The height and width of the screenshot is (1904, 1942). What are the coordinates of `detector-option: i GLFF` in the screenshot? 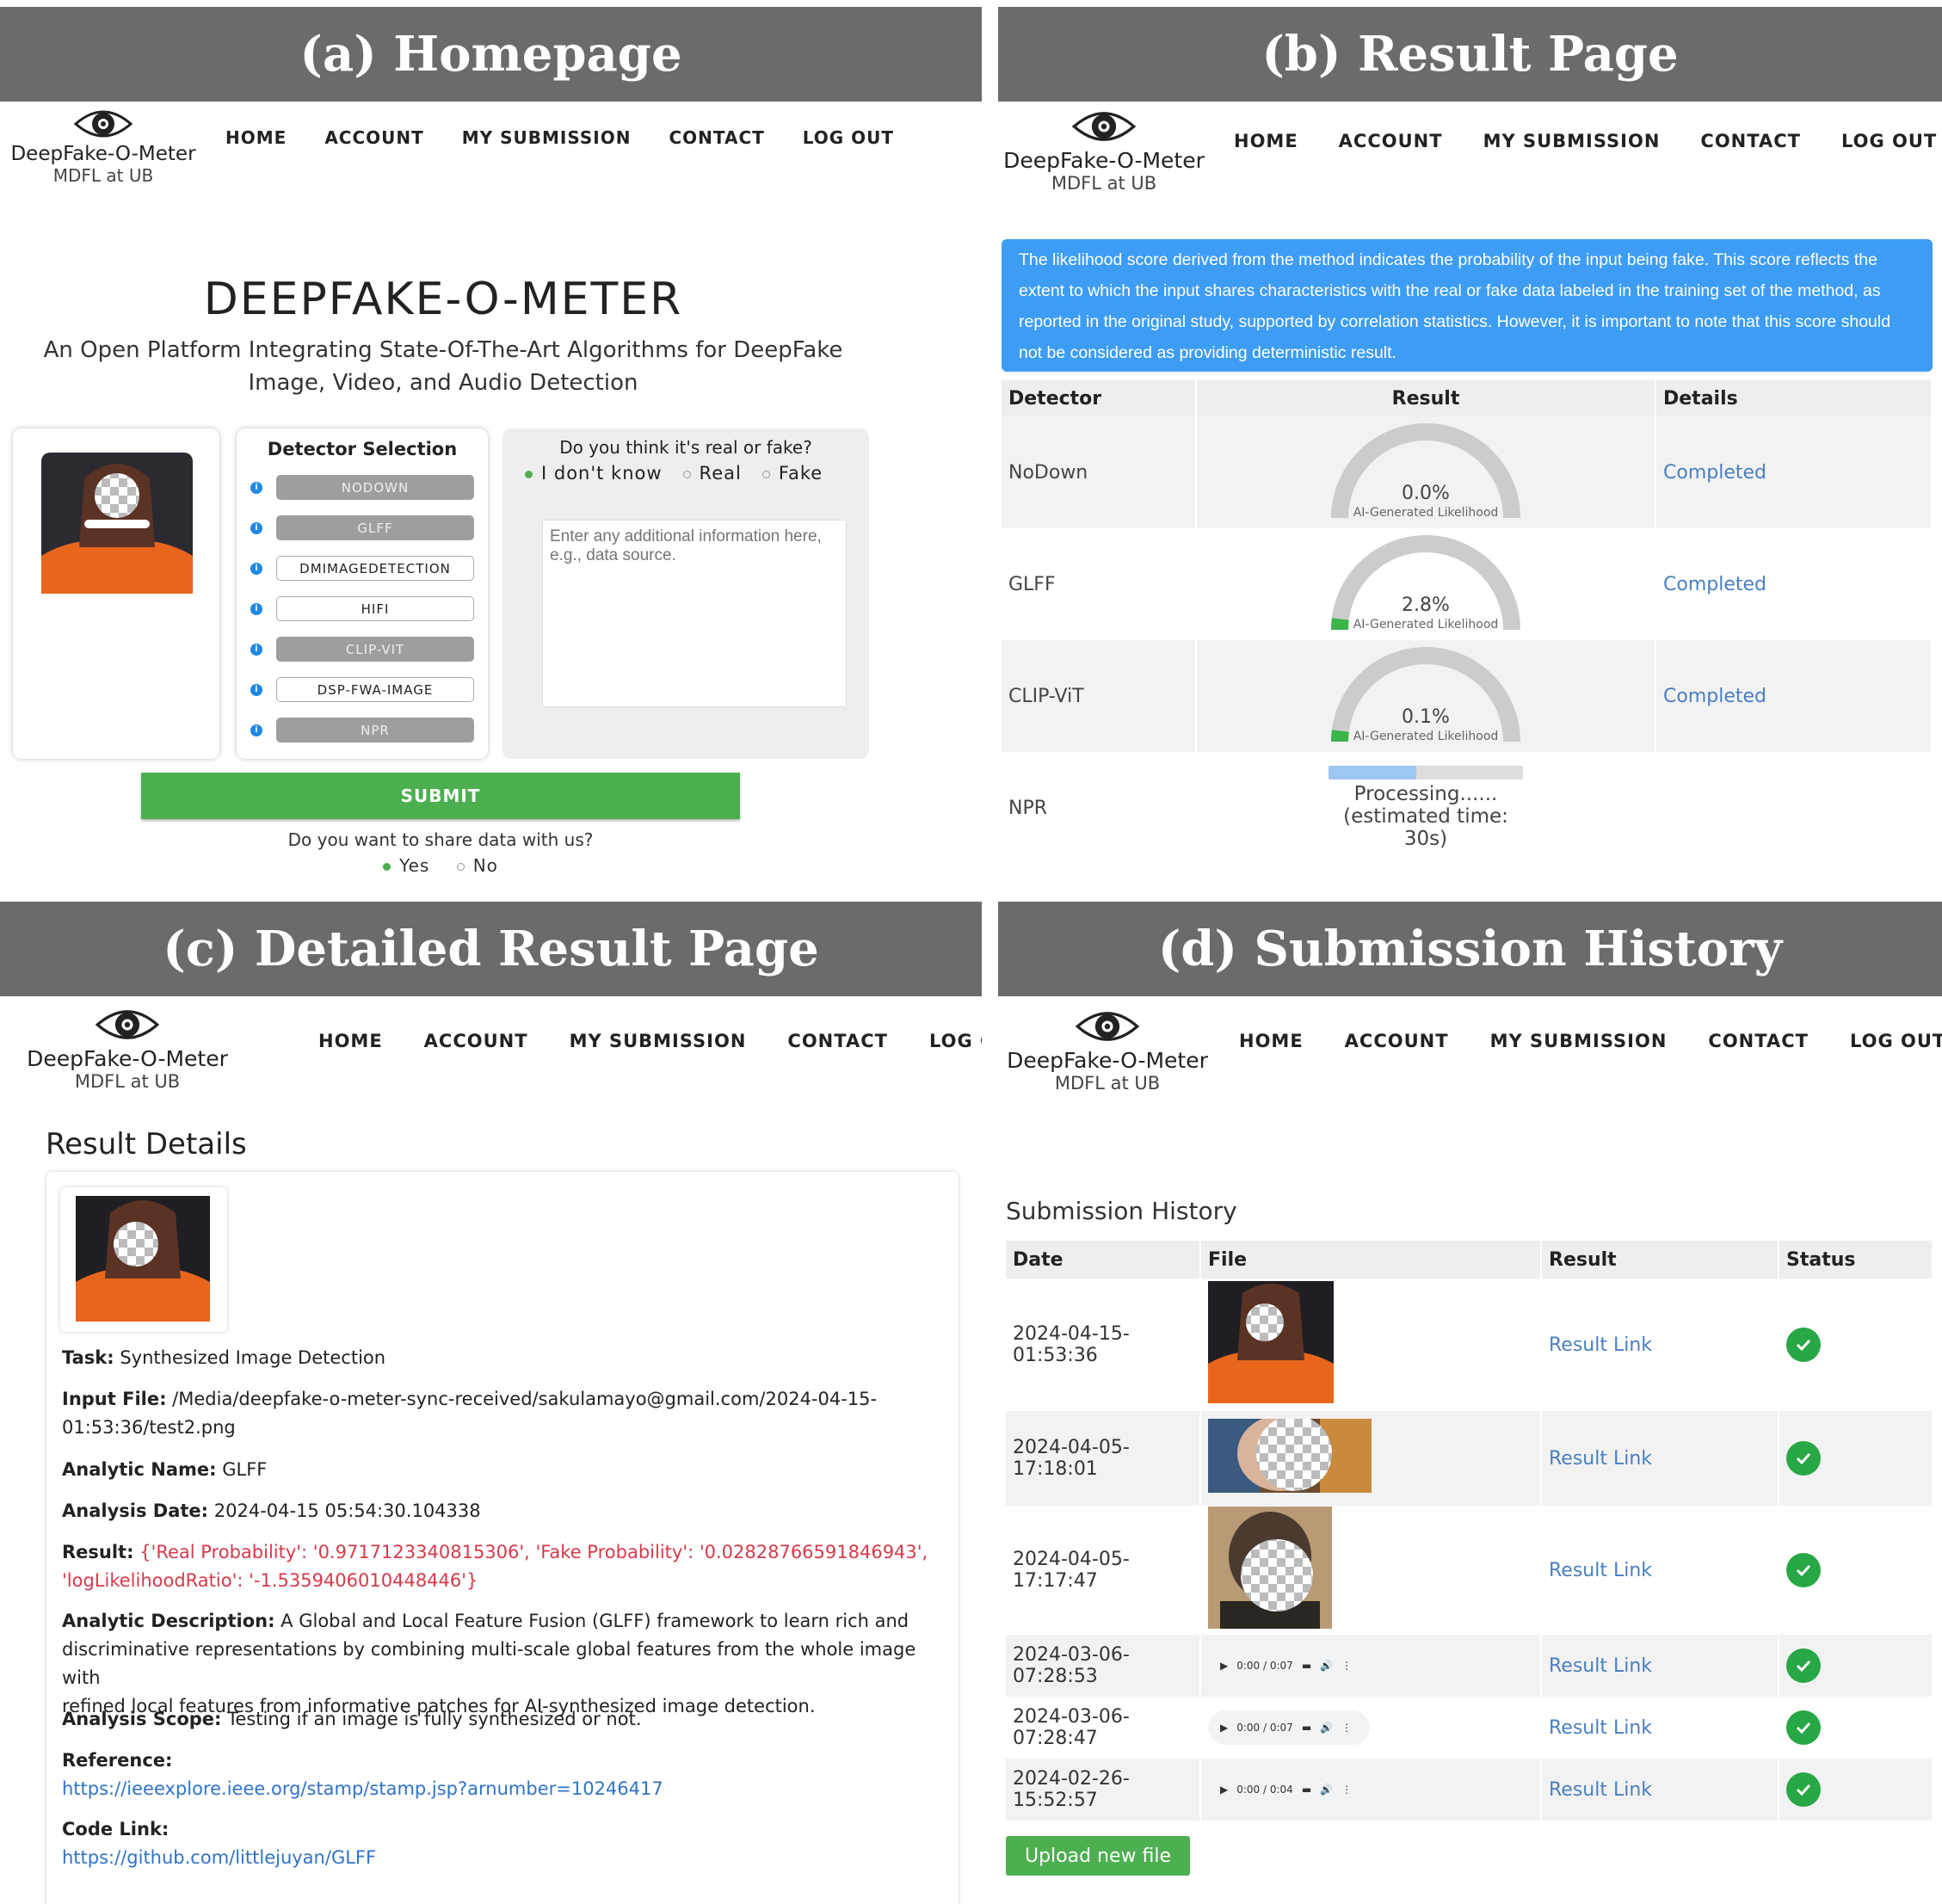 It's located at (362, 527).